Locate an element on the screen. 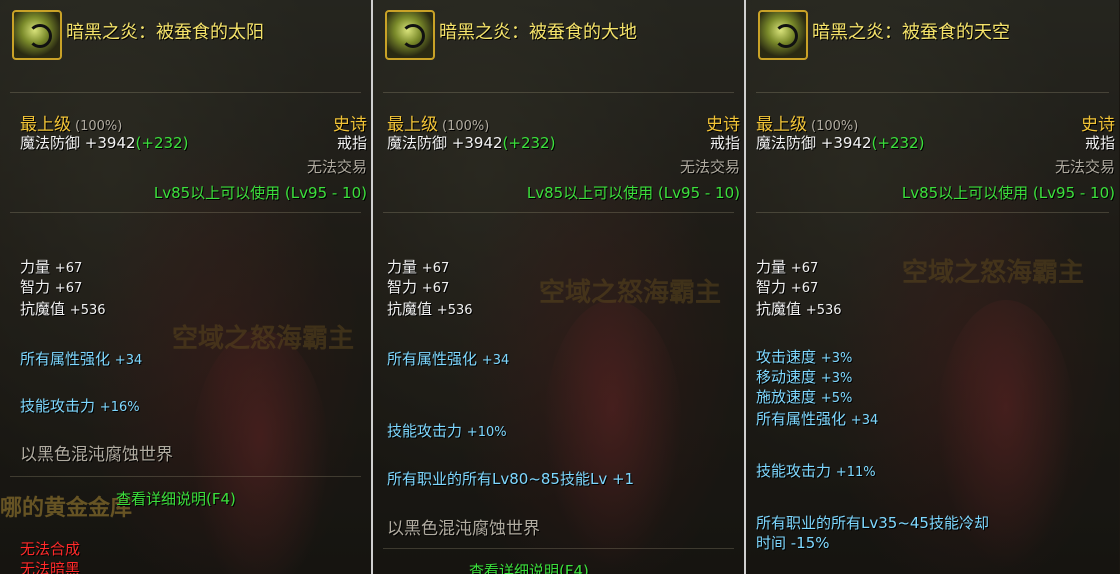  no-synthesis: 无法合成 is located at coordinates (50, 549).